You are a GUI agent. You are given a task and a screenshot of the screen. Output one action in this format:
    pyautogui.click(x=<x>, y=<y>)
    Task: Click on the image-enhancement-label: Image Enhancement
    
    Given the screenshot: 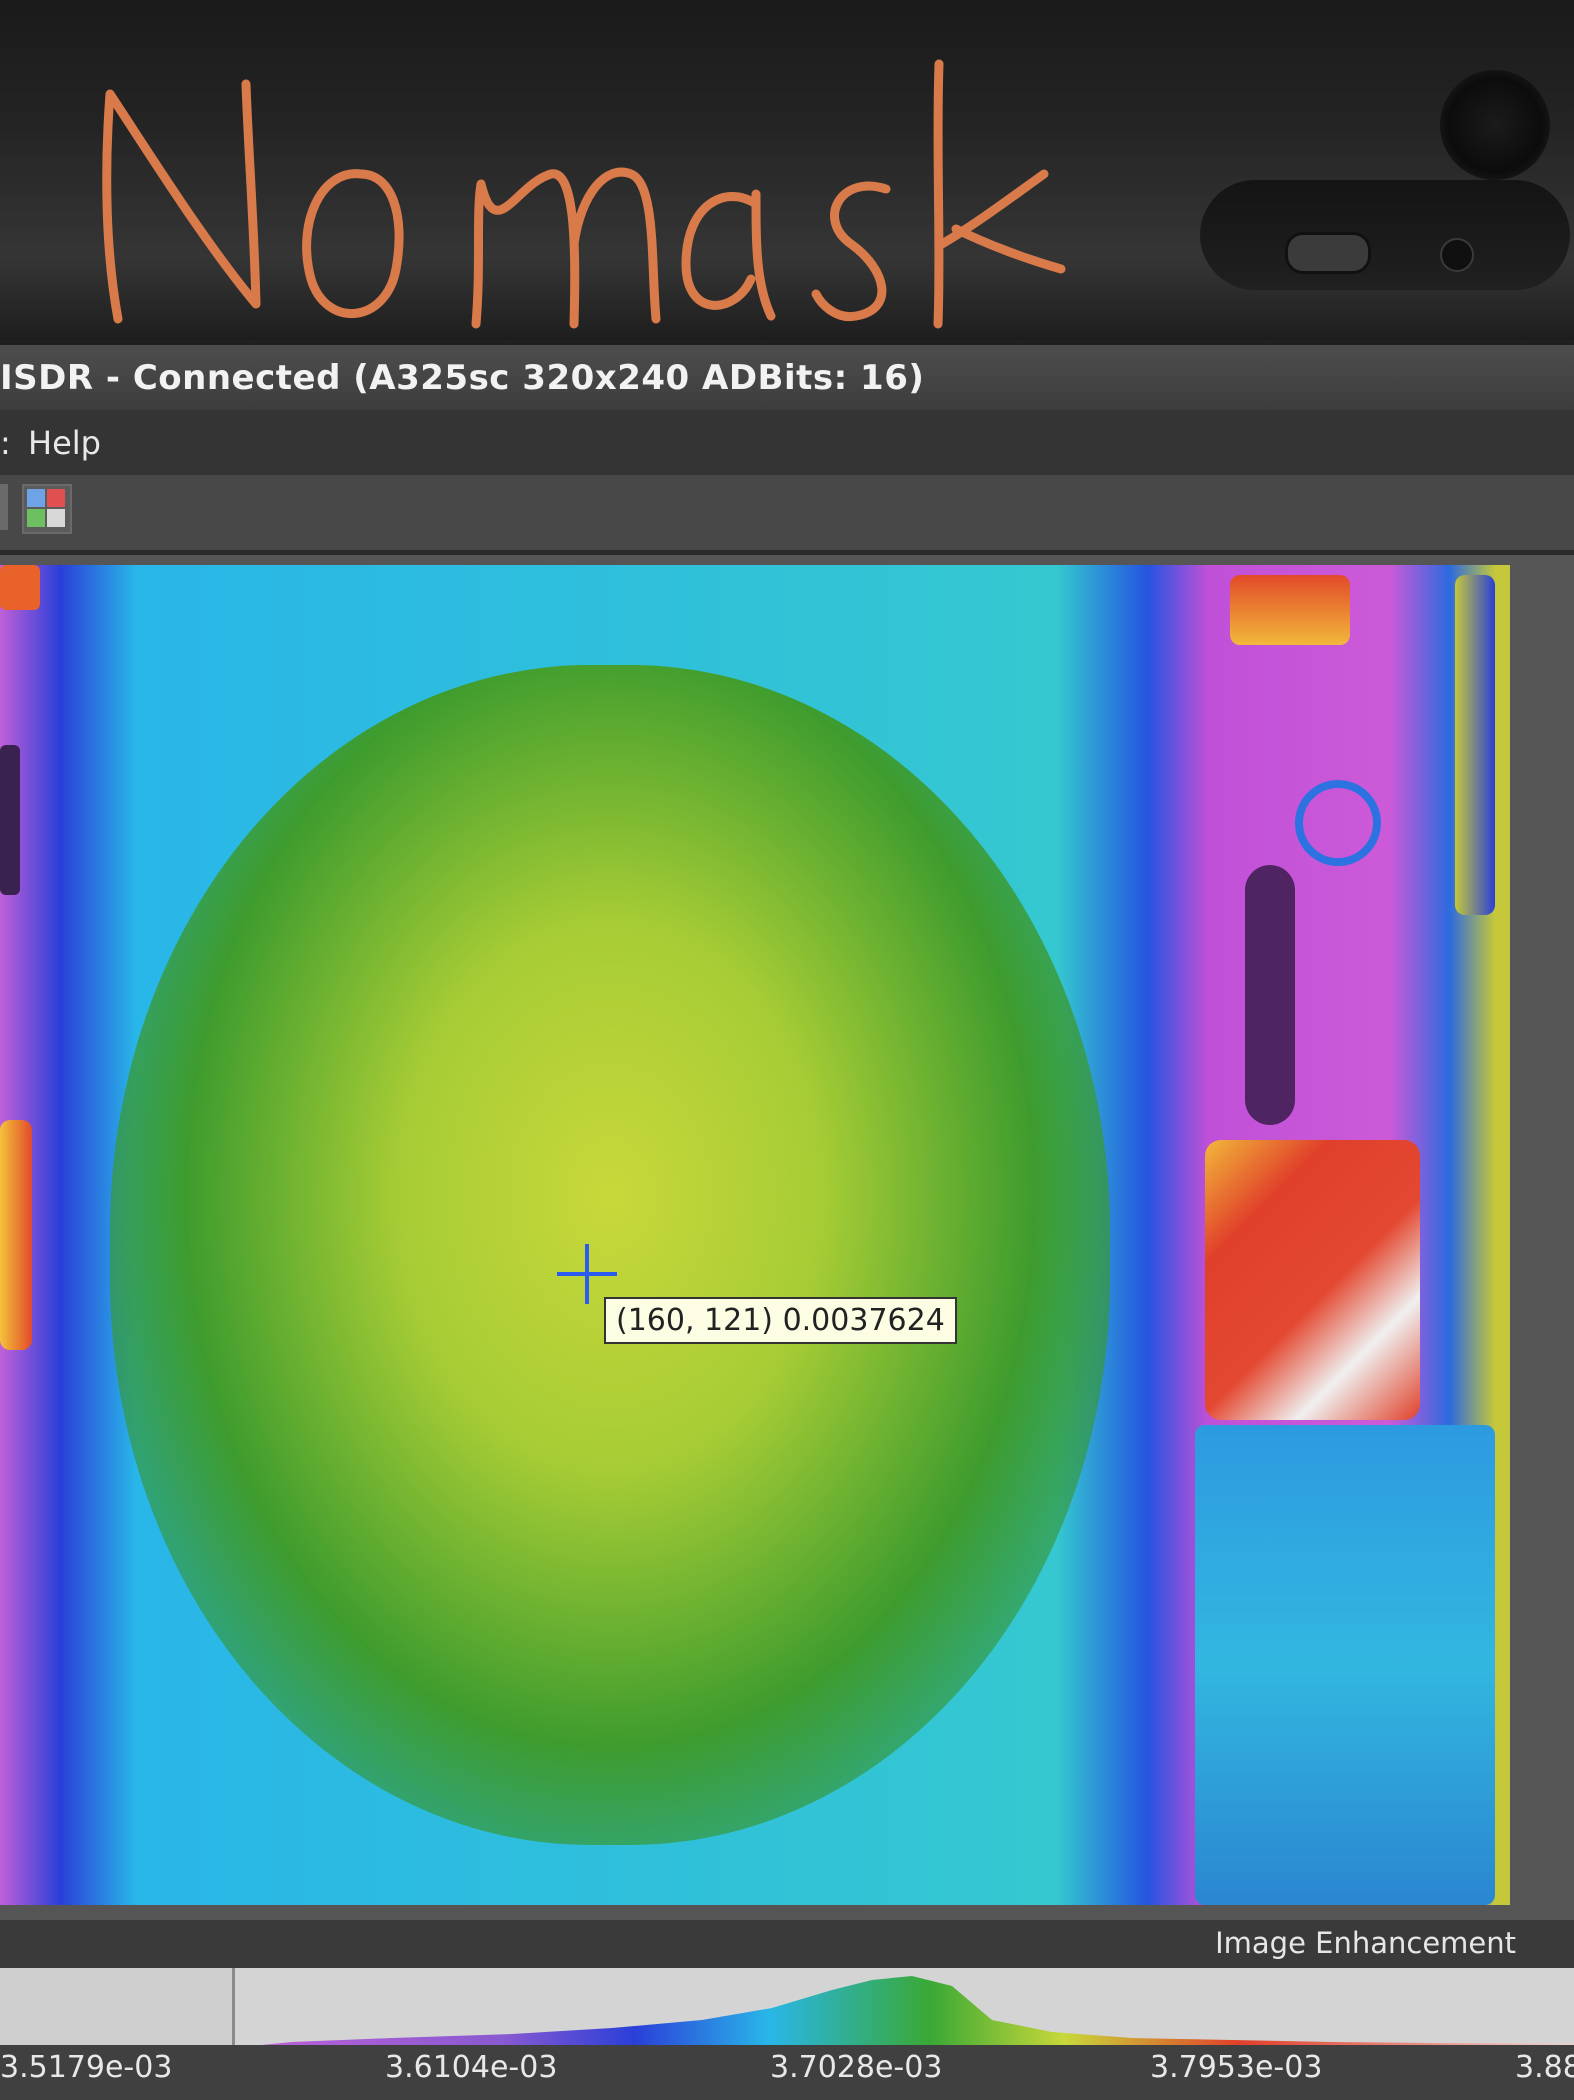 What is the action you would take?
    pyautogui.click(x=1365, y=1943)
    